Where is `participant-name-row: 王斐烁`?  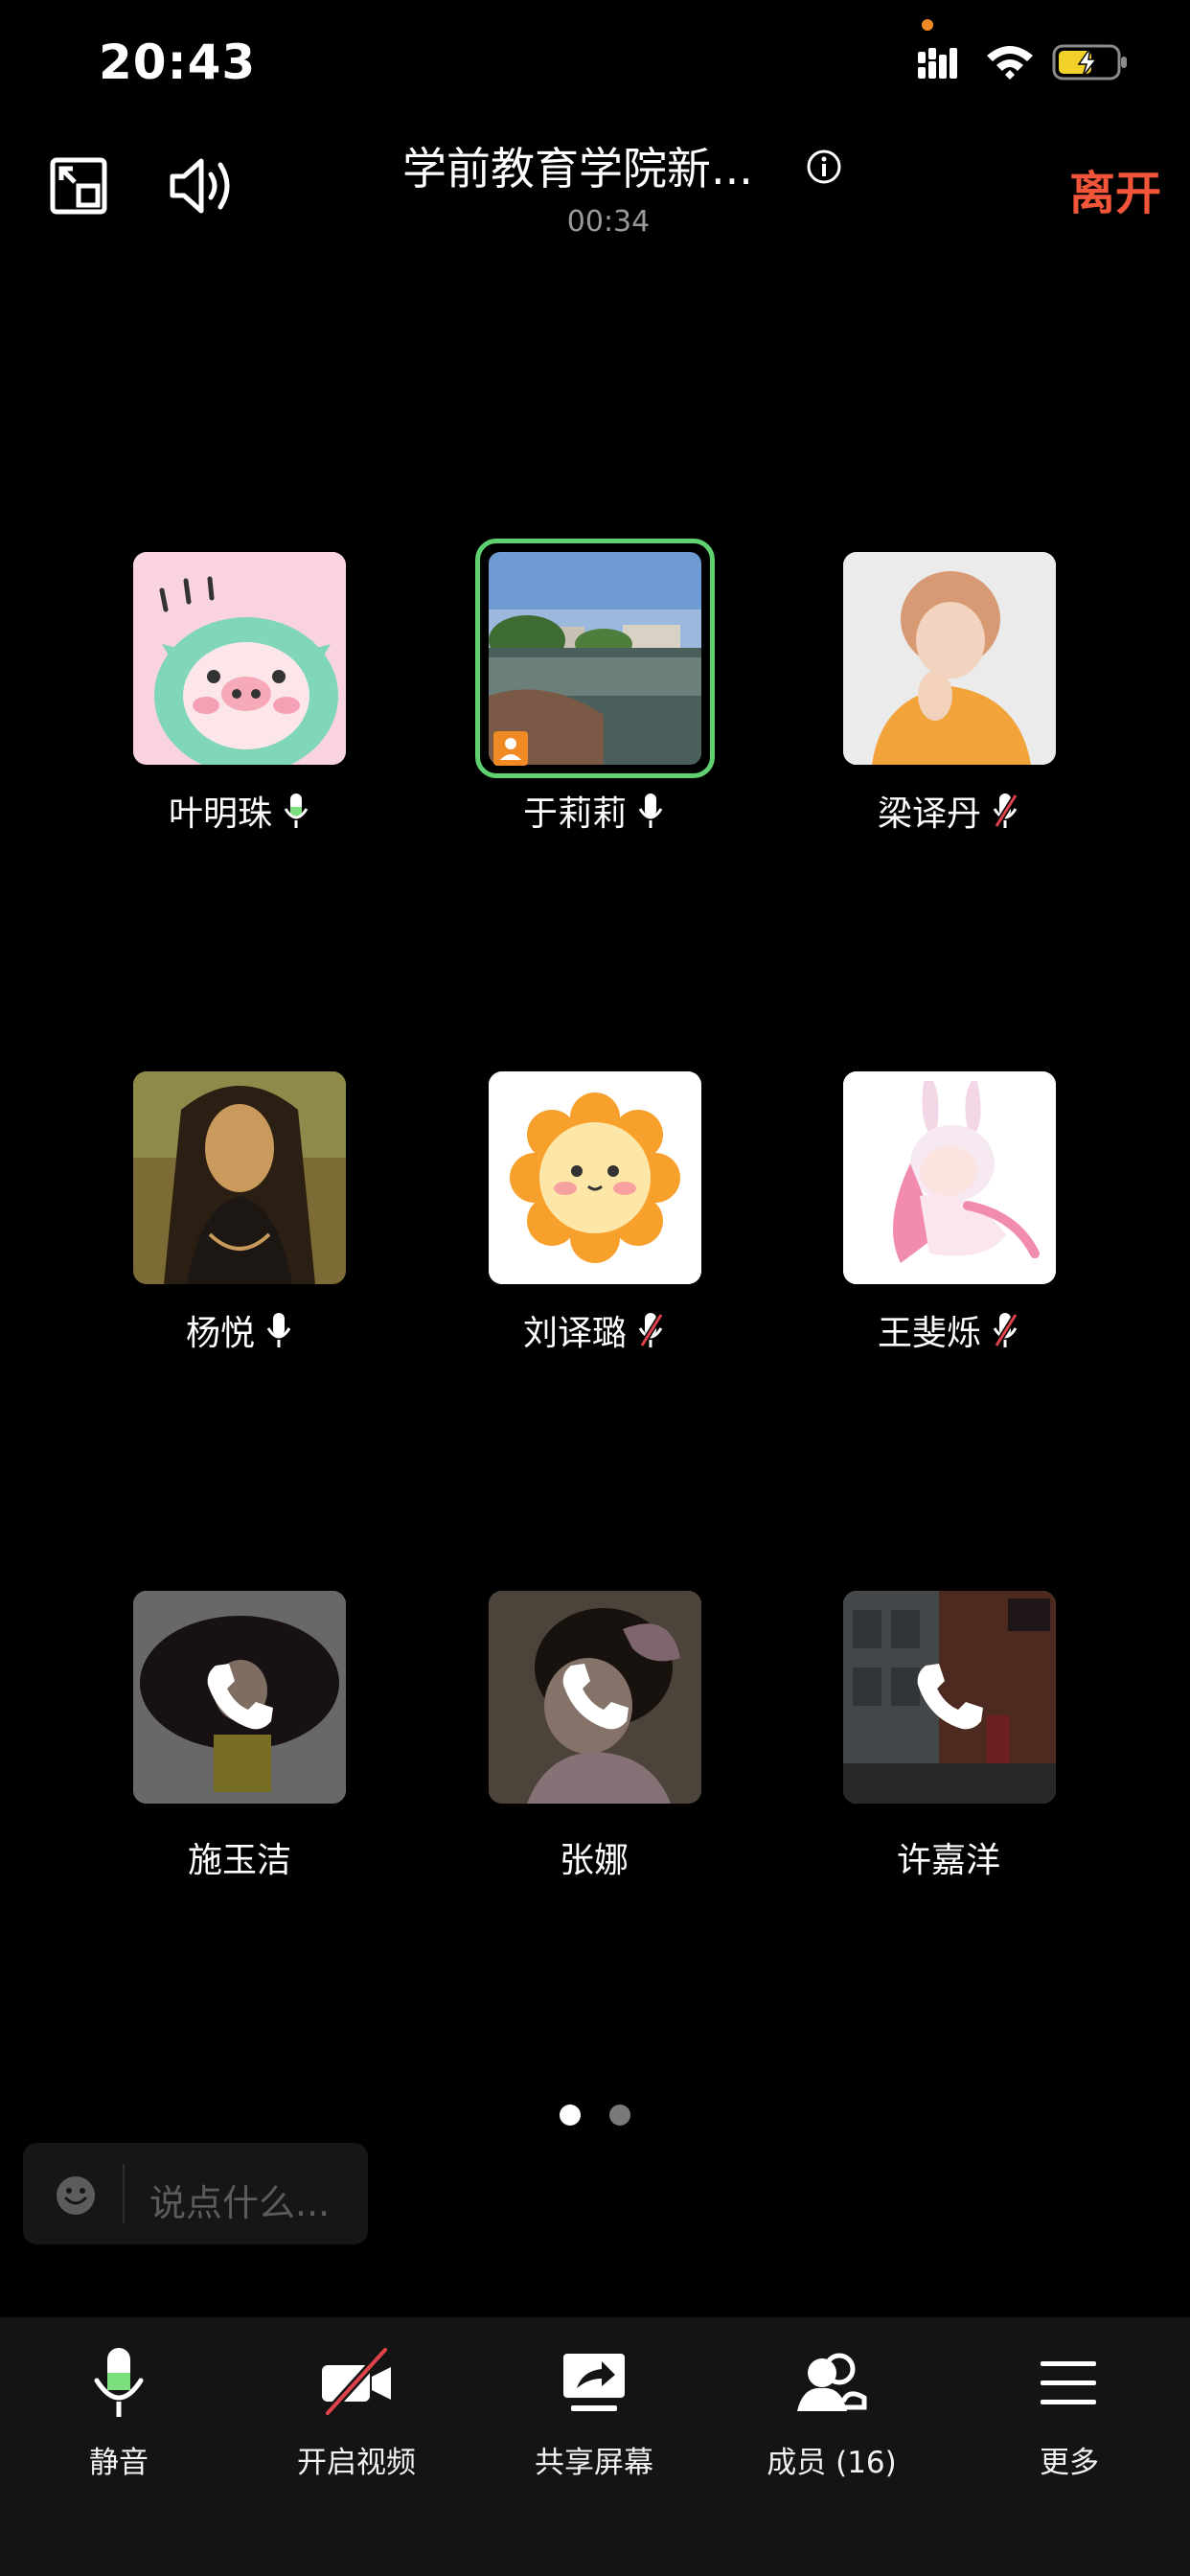 participant-name-row: 王斐烁 is located at coordinates (949, 1330).